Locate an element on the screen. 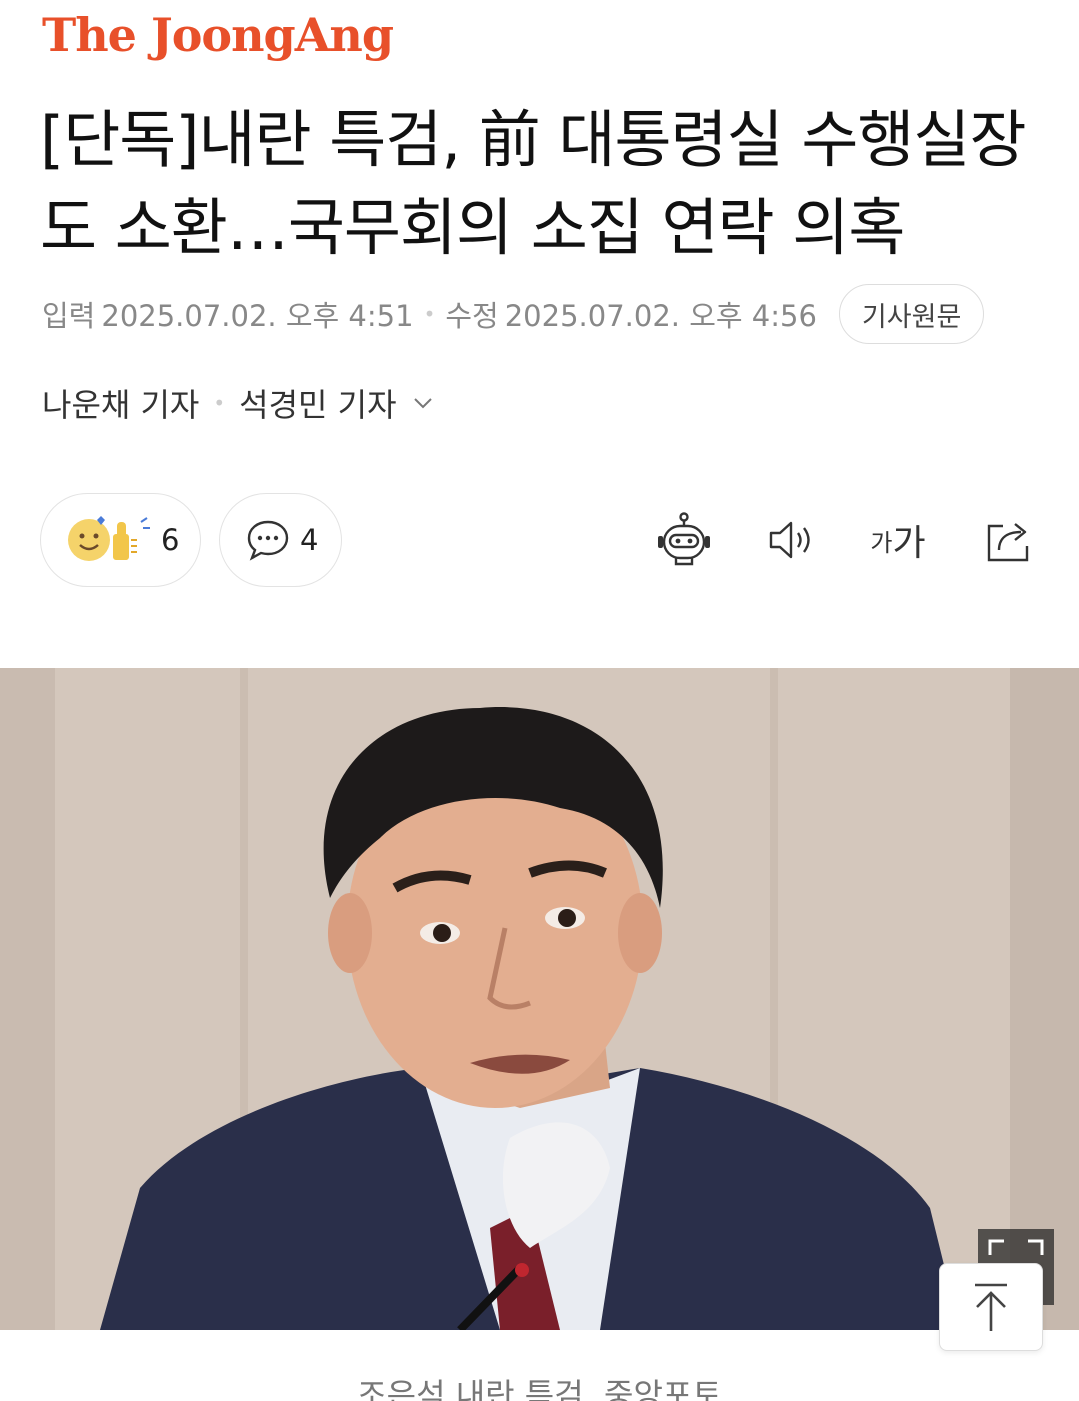  update-label: 수정 is located at coordinates (472, 316).